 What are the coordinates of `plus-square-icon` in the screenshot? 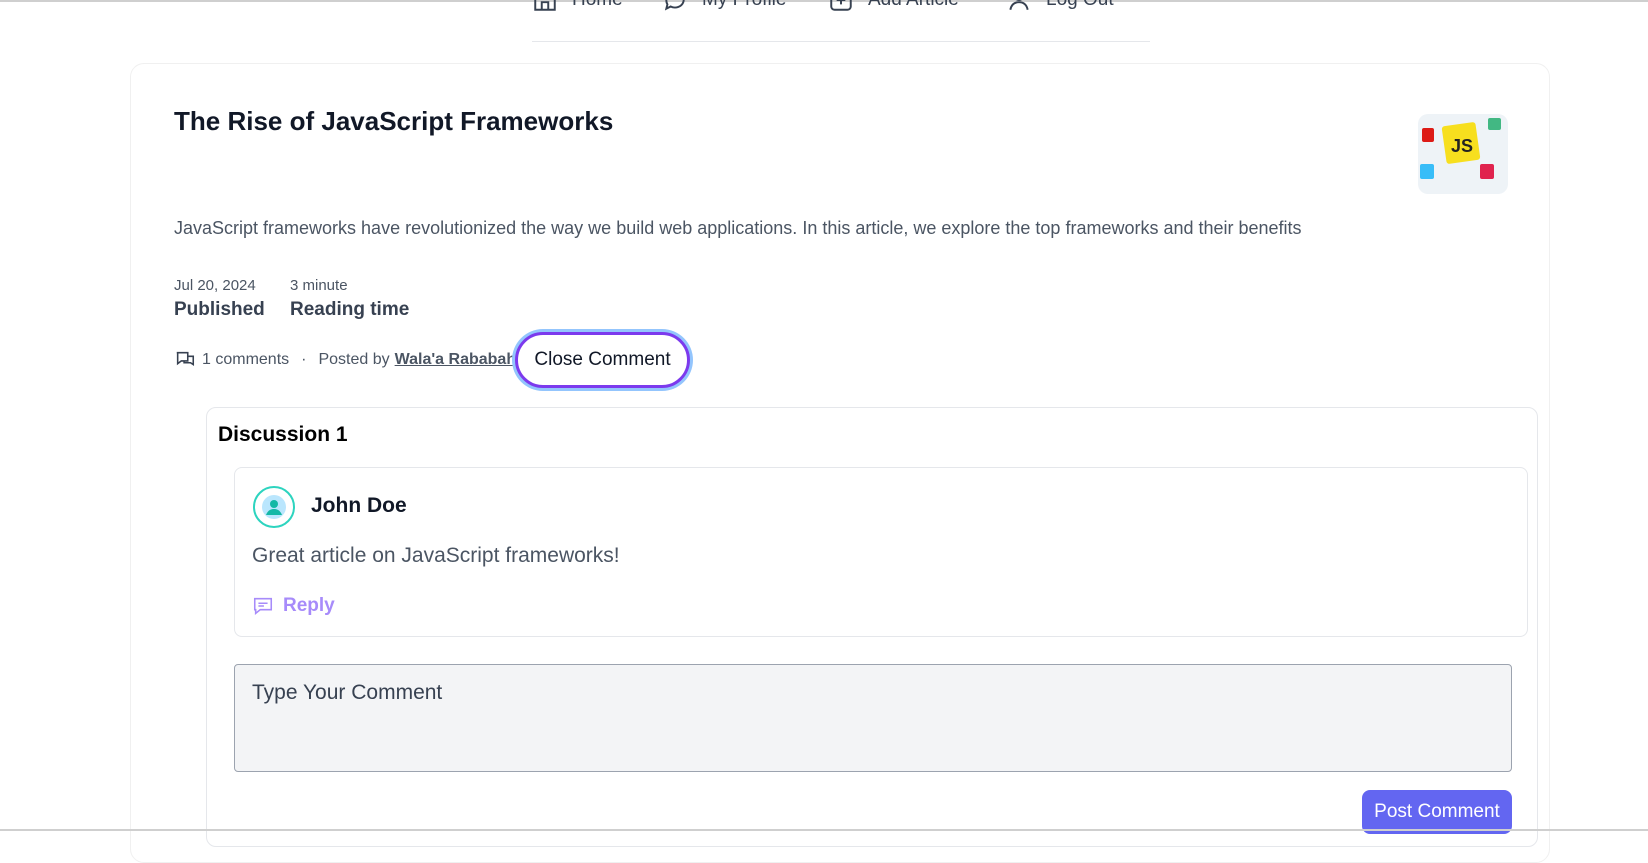 It's located at (841, 5).